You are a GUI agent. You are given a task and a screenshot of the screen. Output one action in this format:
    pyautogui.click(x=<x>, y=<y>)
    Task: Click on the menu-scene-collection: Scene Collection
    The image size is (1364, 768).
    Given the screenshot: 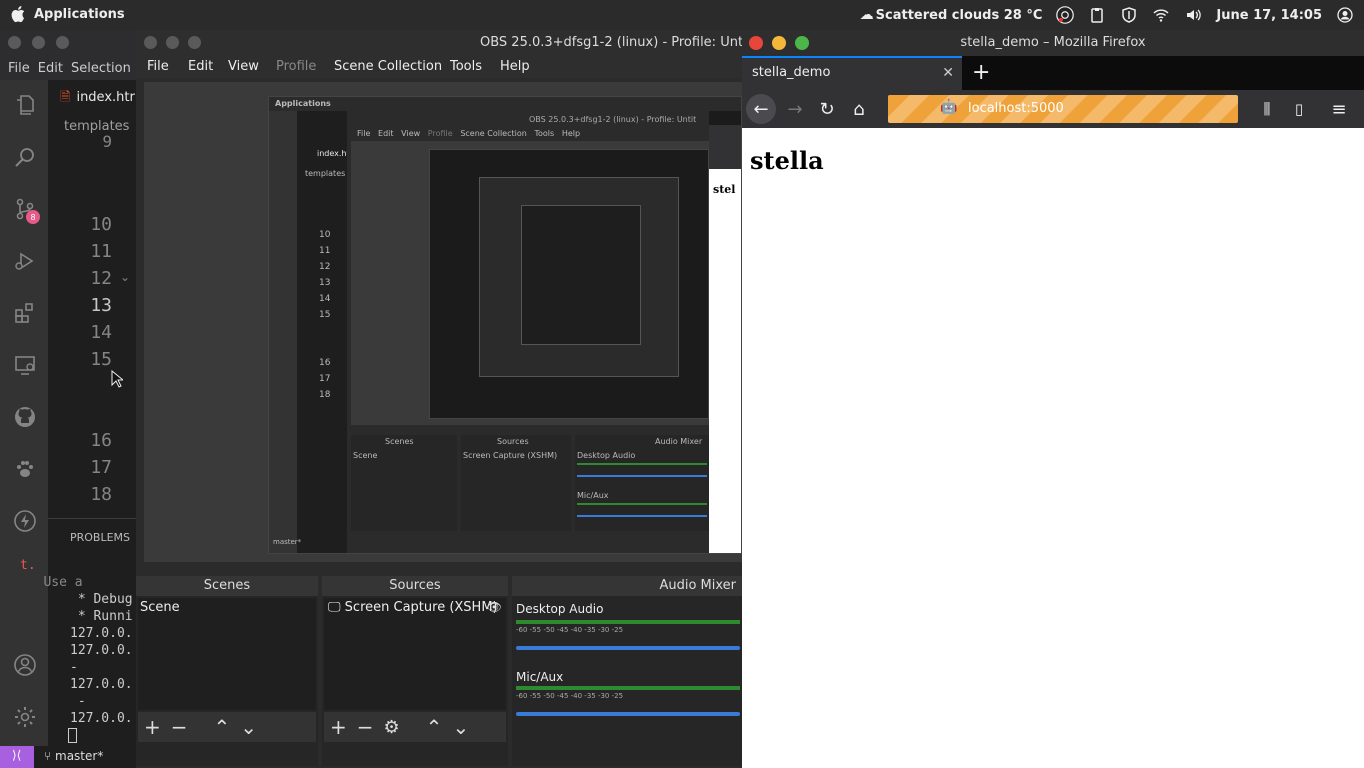 What is the action you would take?
    pyautogui.click(x=388, y=66)
    